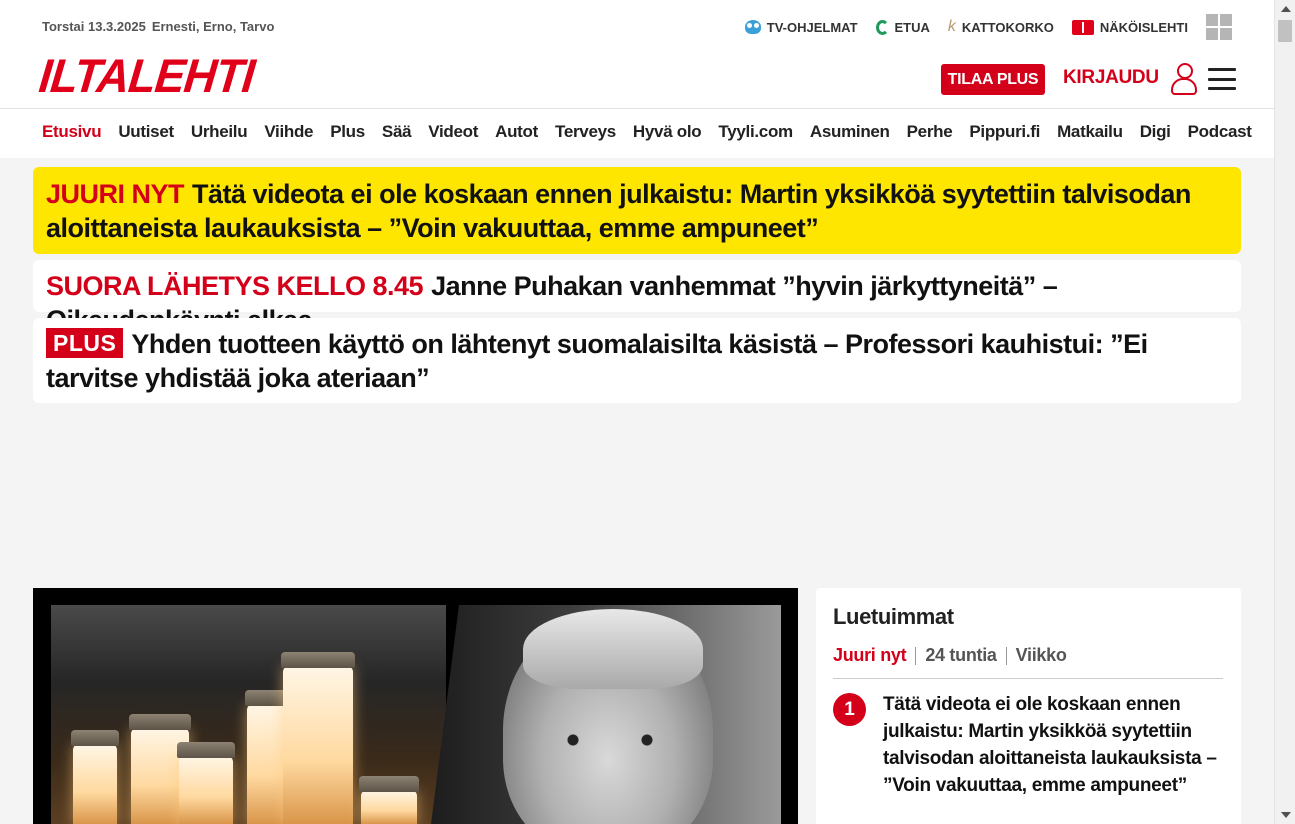 This screenshot has width=1295, height=824. Describe the element at coordinates (849, 709) in the screenshot. I see `rank-badge: 1` at that location.